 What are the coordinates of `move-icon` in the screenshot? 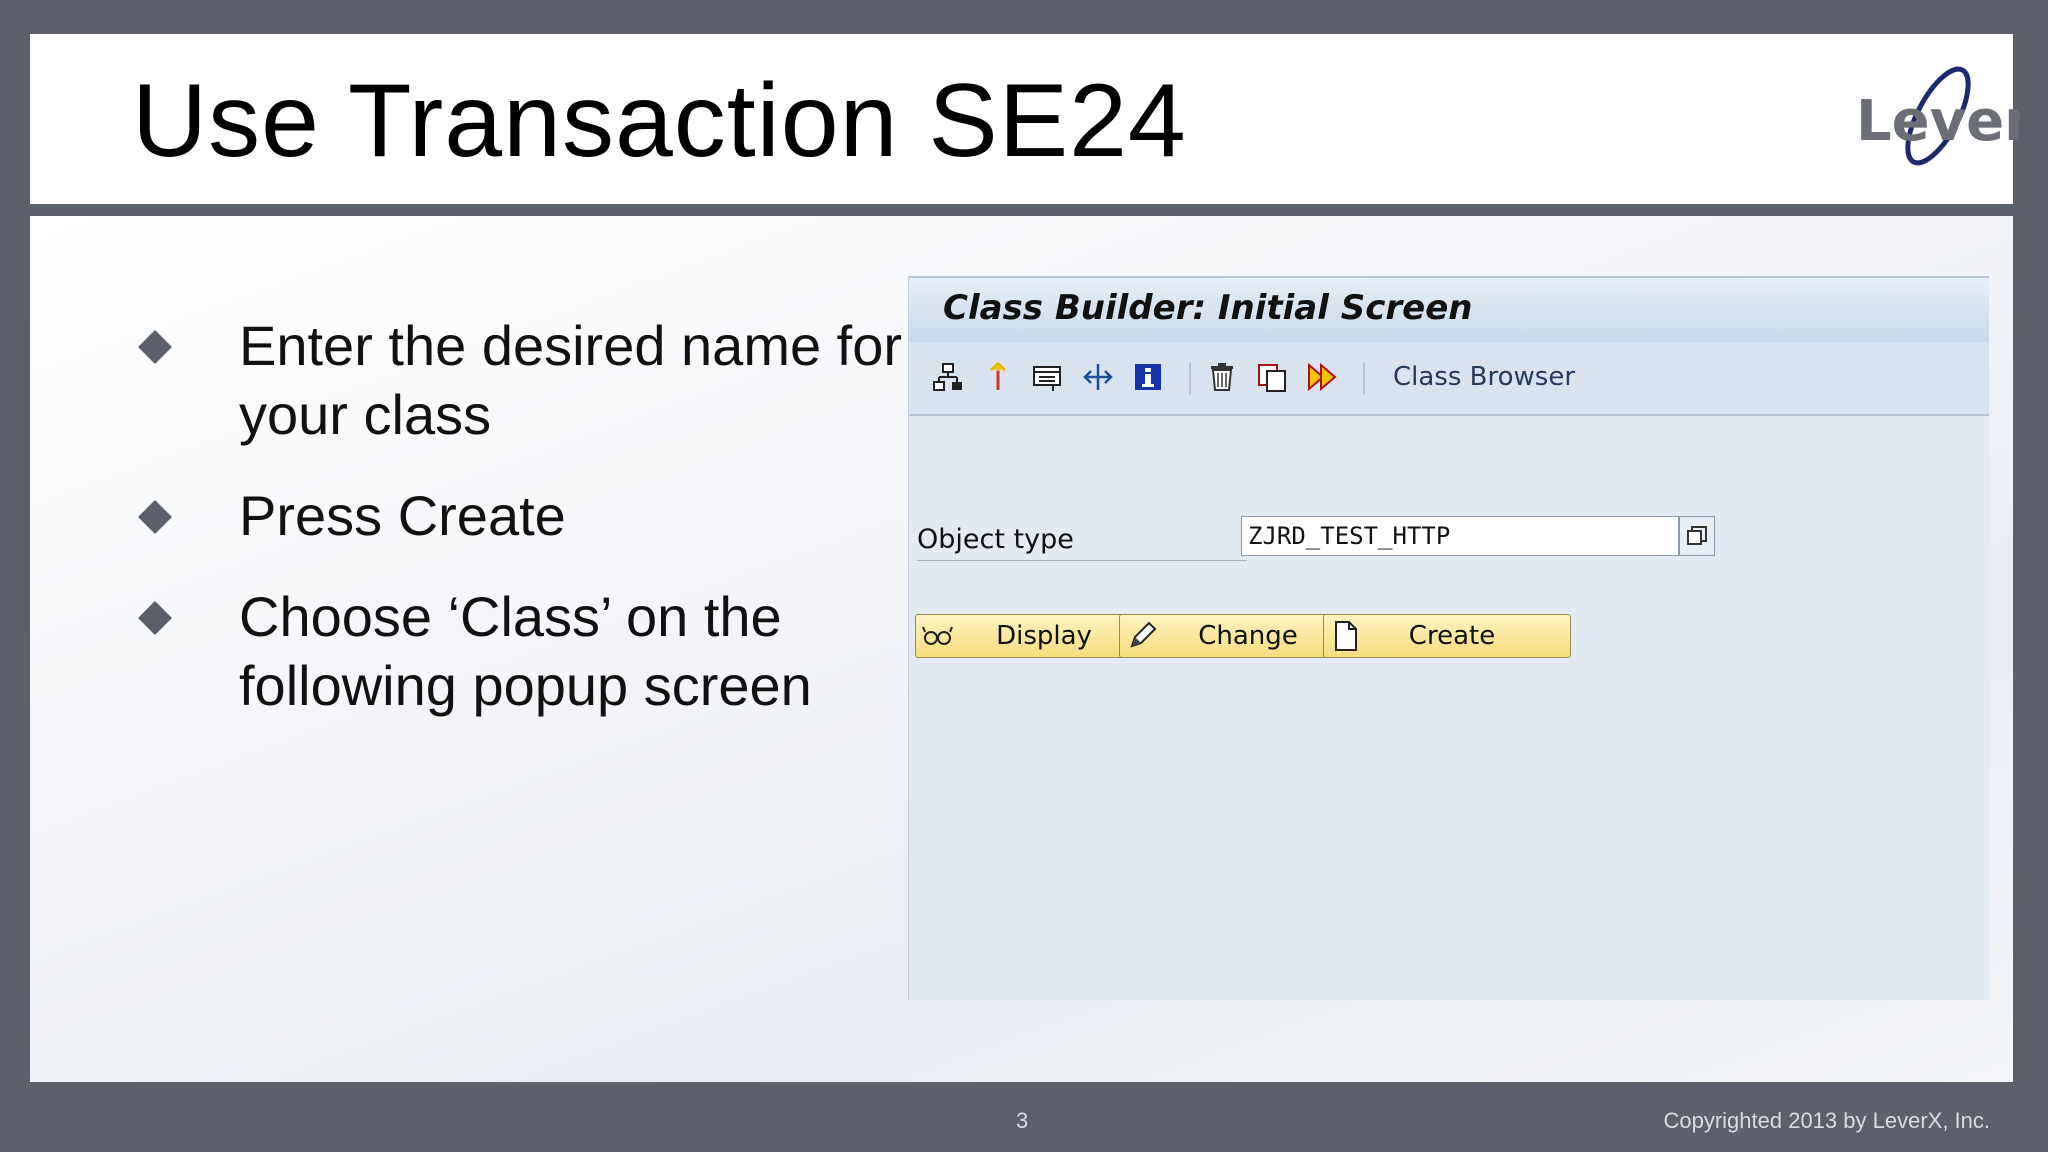 It's located at (1098, 377).